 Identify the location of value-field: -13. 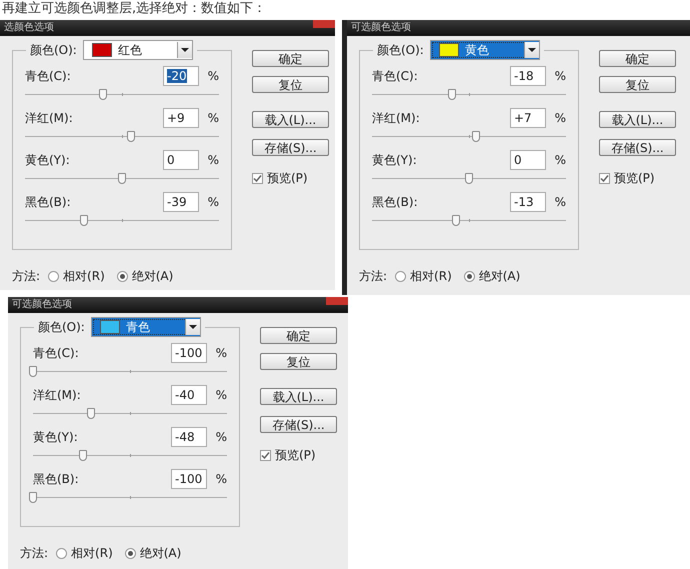
(528, 202).